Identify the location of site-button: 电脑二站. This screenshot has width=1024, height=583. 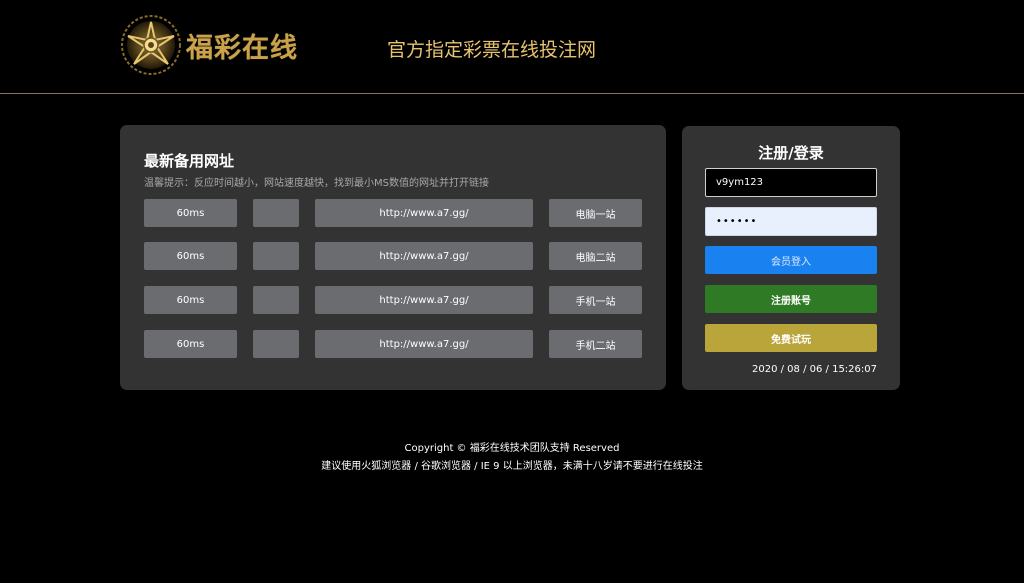
(595, 256).